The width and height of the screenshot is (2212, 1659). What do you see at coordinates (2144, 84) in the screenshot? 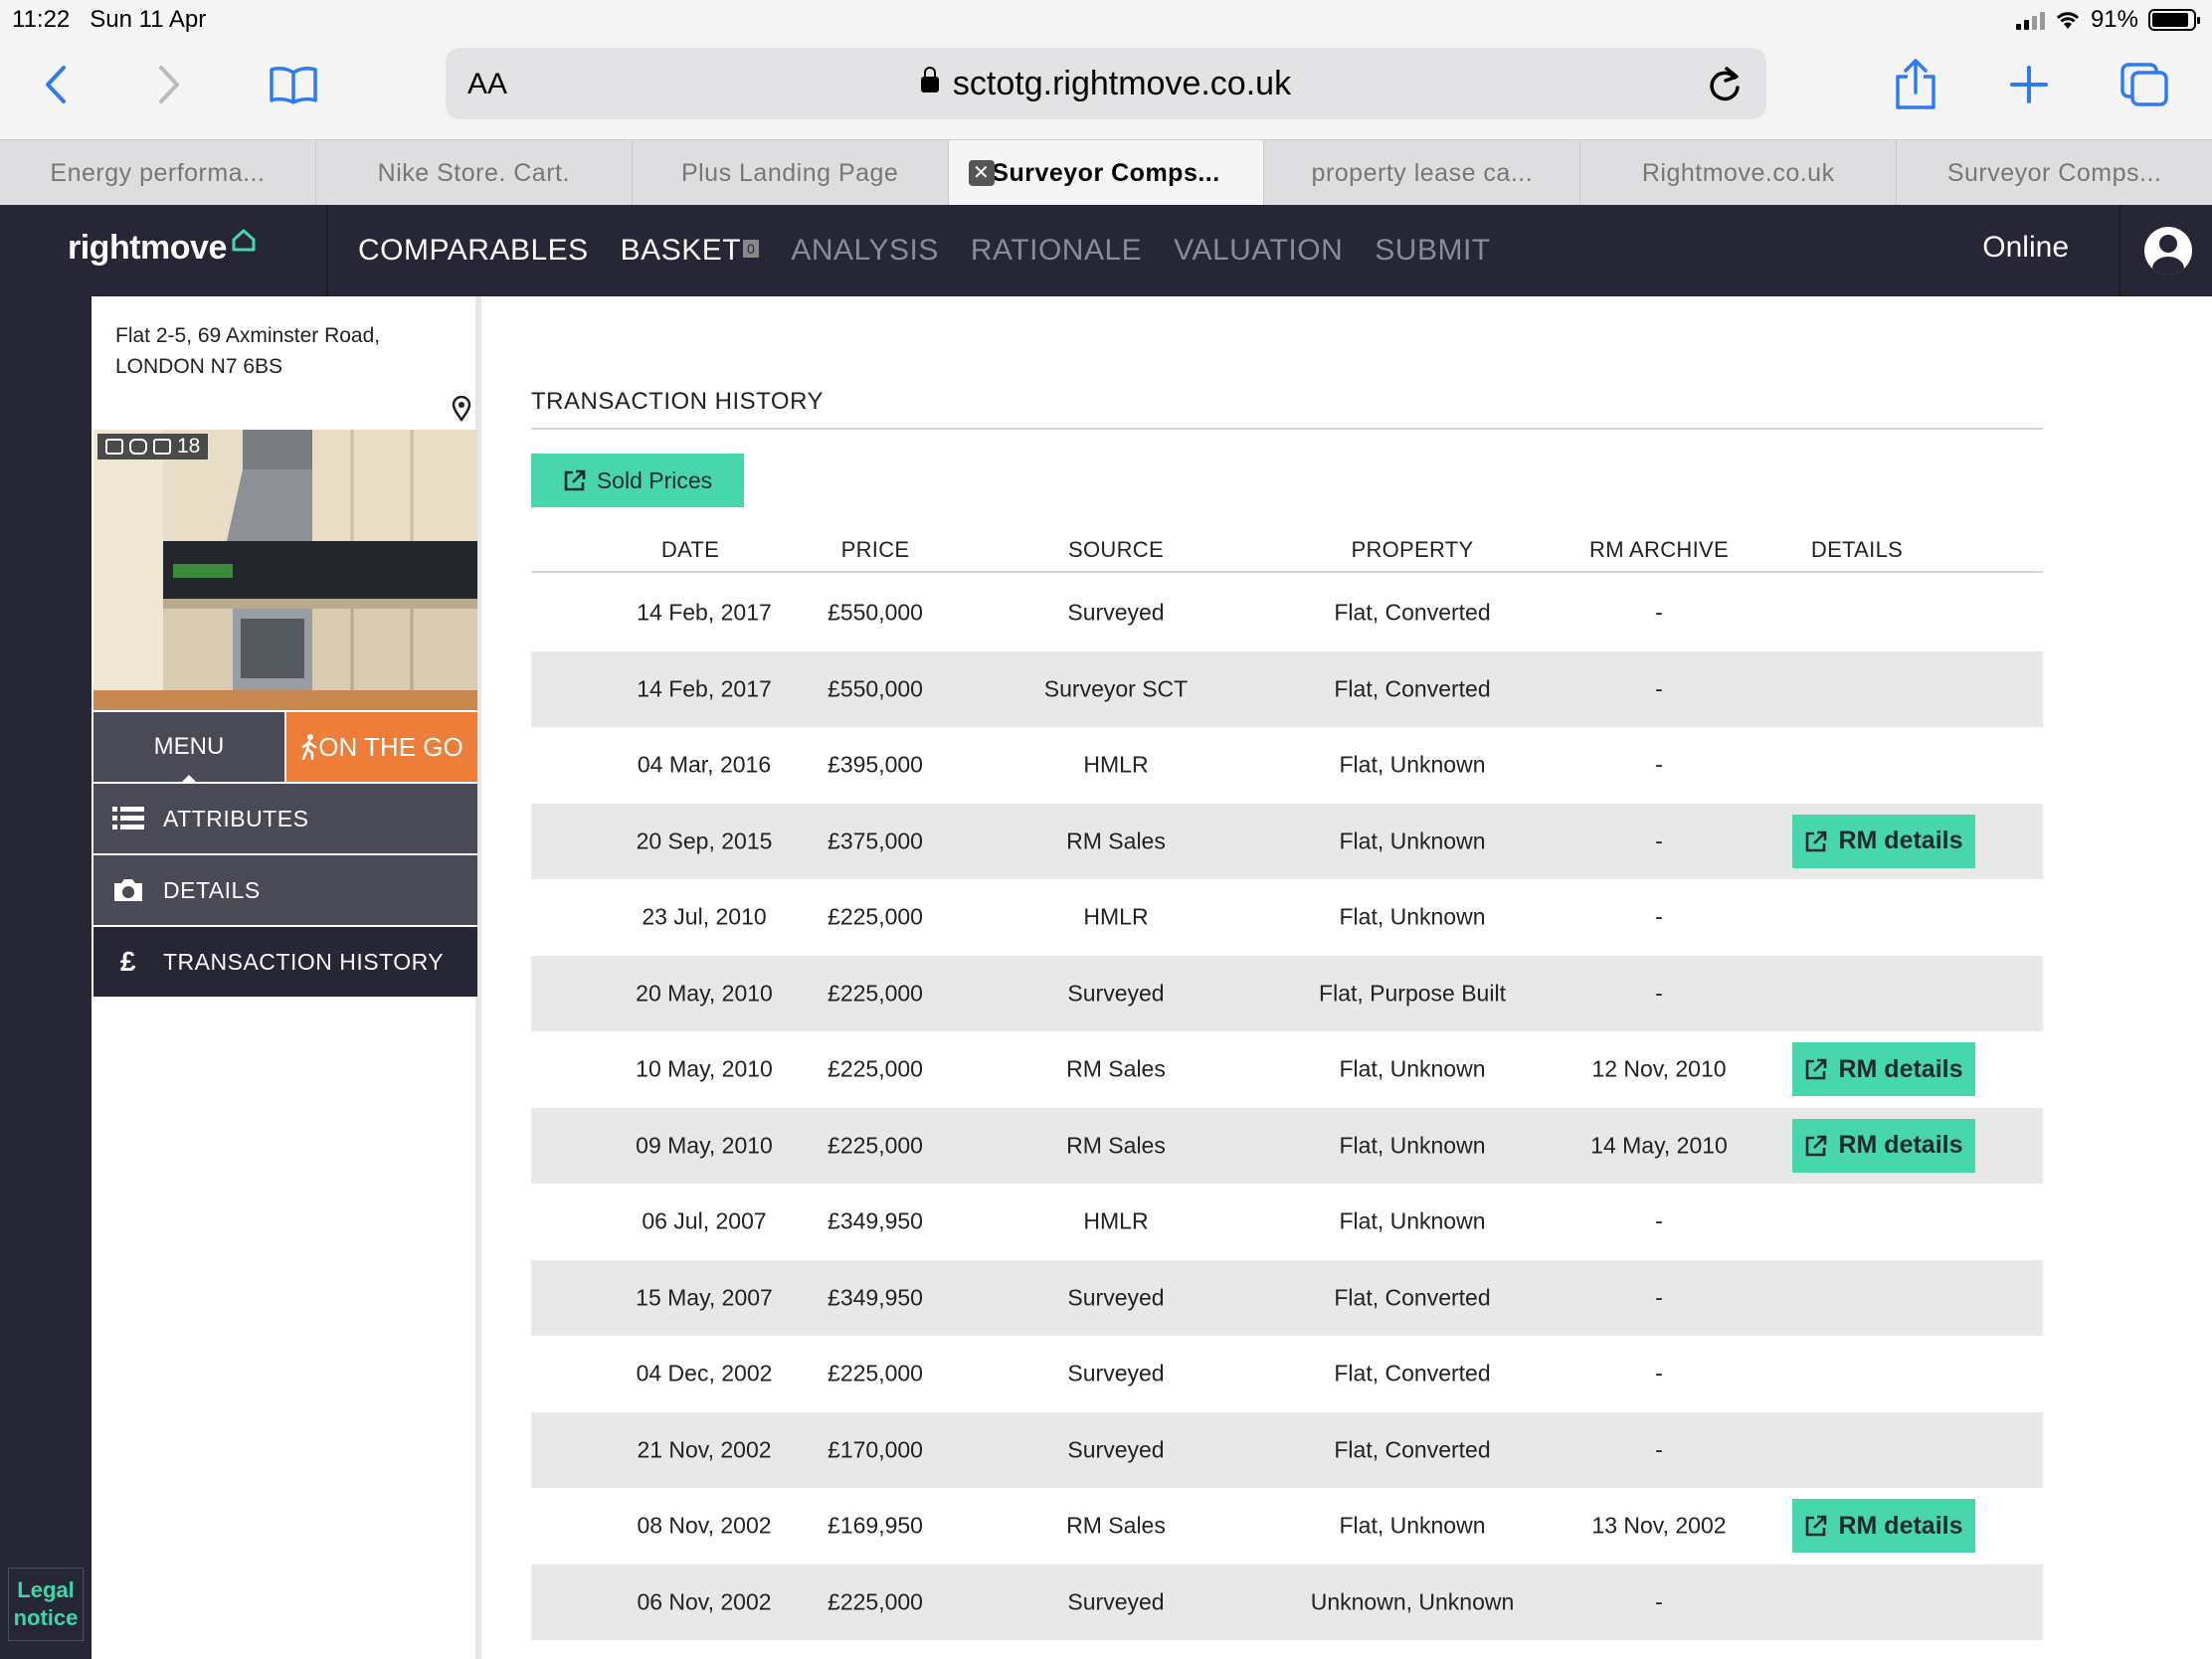
I see `tabs-overview-icon` at bounding box center [2144, 84].